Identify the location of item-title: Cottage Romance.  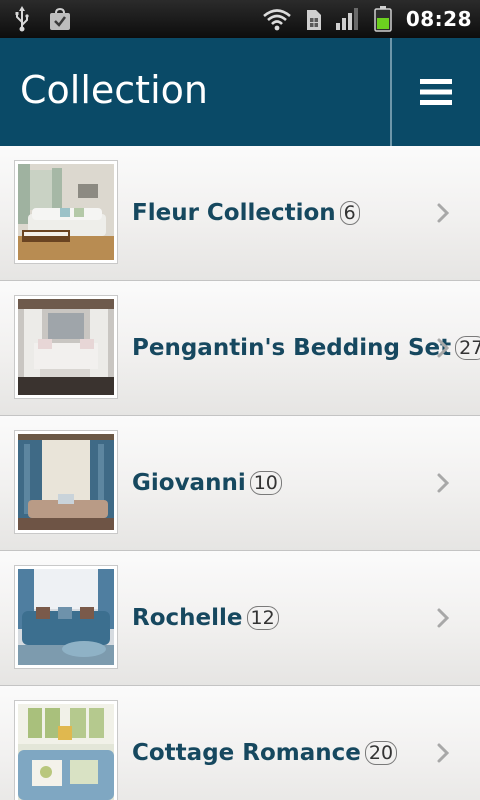
(246, 753).